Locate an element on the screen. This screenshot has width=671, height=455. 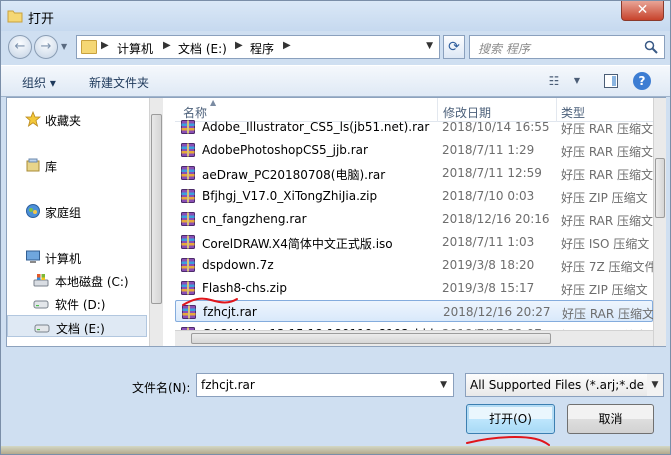
close-button: ✕ is located at coordinates (642, 11).